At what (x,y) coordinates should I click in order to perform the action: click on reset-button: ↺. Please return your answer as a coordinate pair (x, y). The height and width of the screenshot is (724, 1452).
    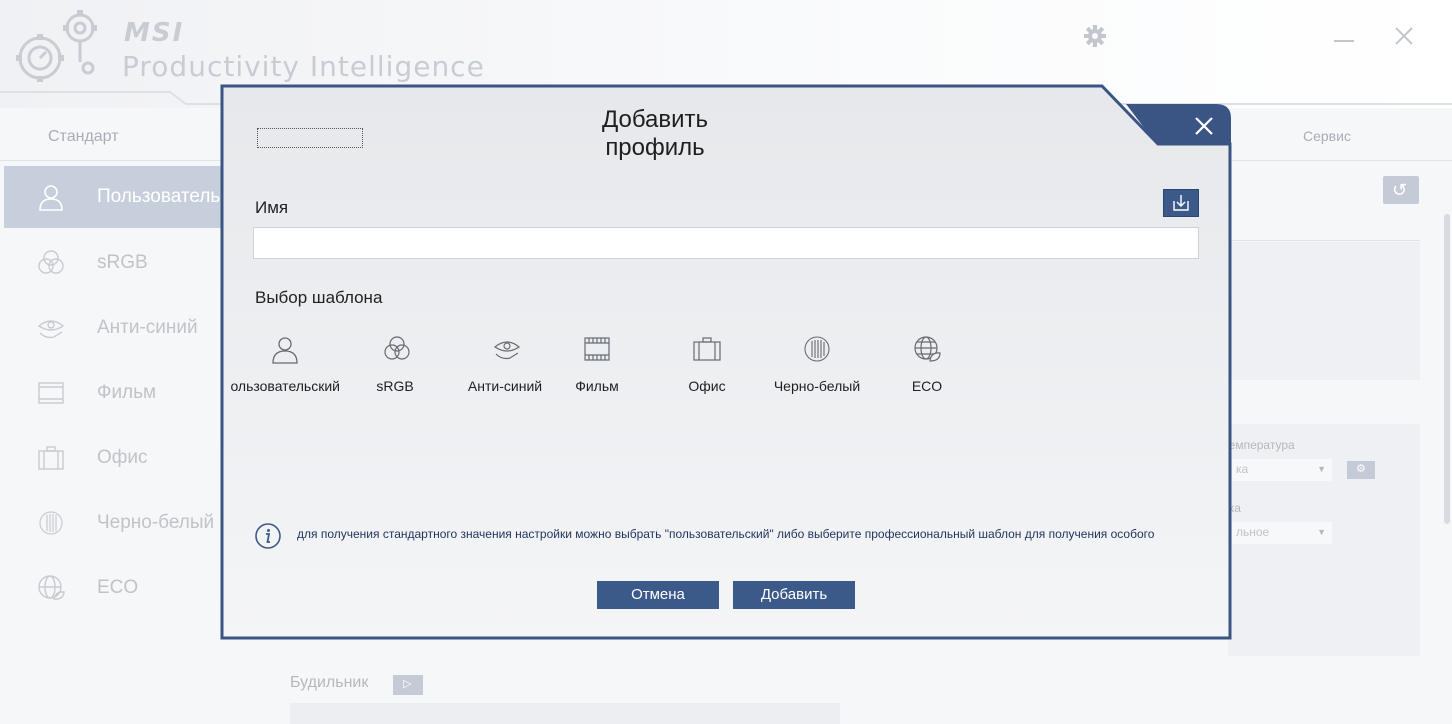
    Looking at the image, I should click on (1401, 190).